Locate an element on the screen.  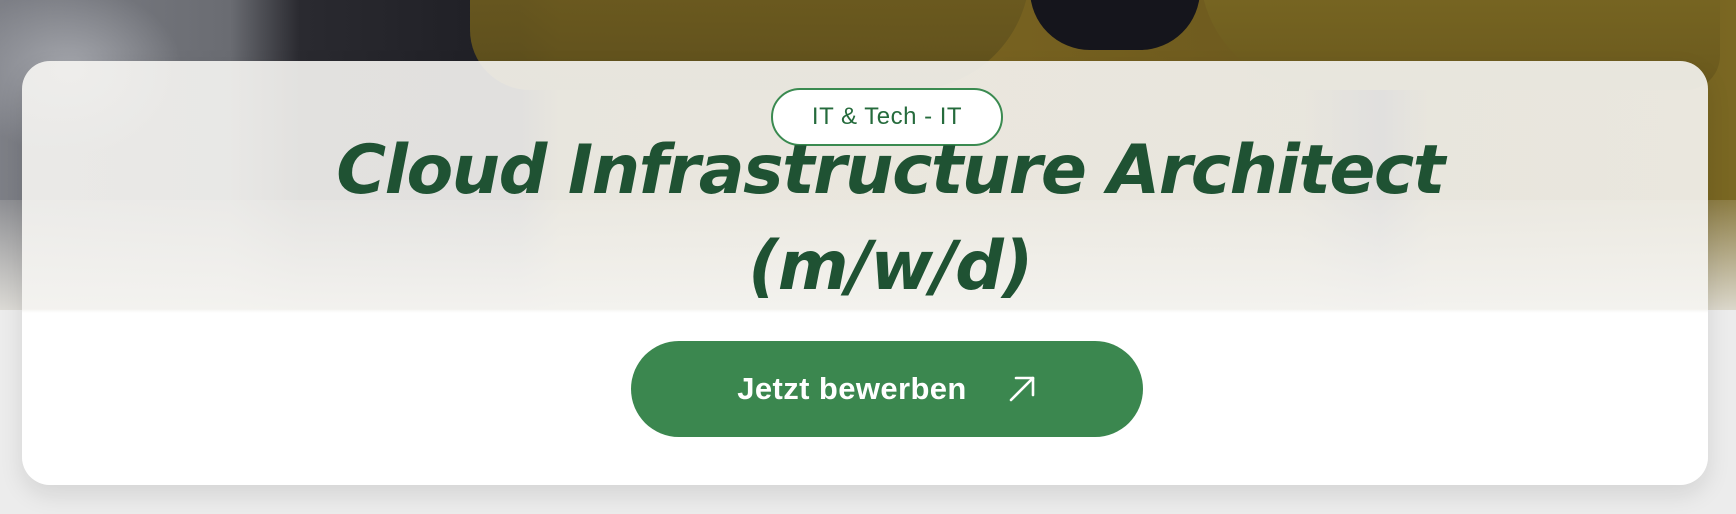
job-title-line-1: Cloud Infrastructure Architect is located at coordinates (890, 170).